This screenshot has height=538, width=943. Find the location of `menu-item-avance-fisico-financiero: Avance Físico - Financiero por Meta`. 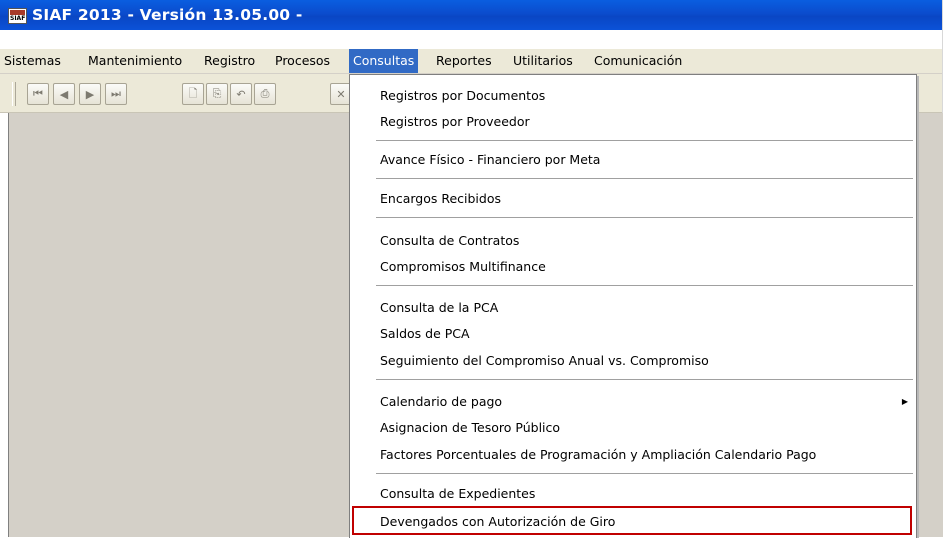

menu-item-avance-fisico-financiero: Avance Físico - Financiero por Meta is located at coordinates (633, 160).